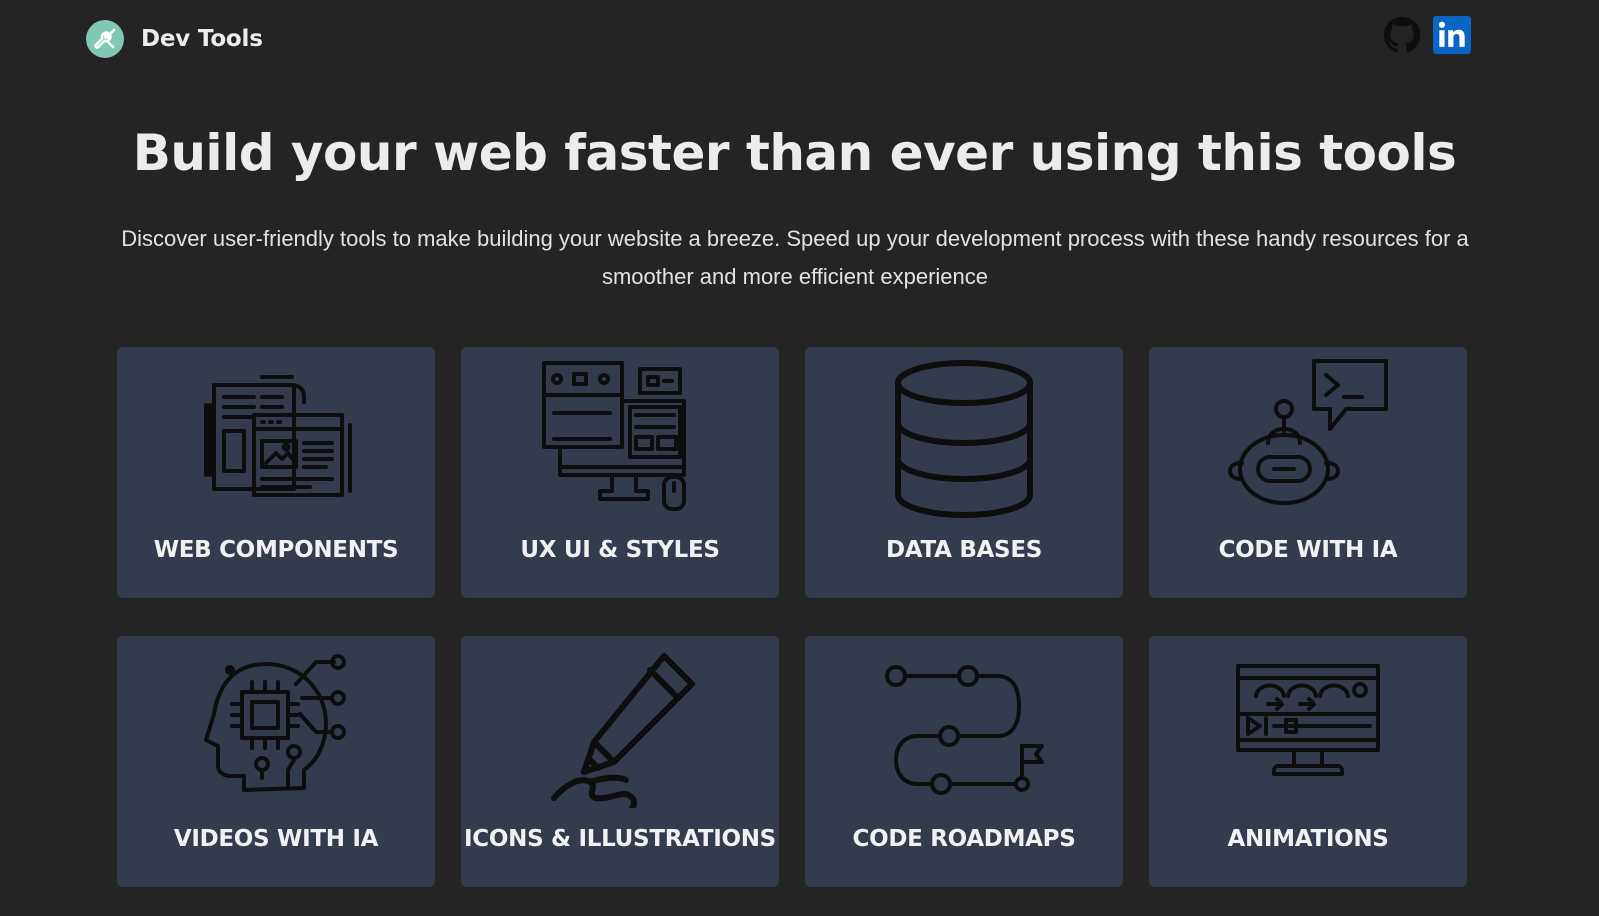 Image resolution: width=1599 pixels, height=916 pixels. I want to click on card-label: VIDEOS WITH IA, so click(276, 839).